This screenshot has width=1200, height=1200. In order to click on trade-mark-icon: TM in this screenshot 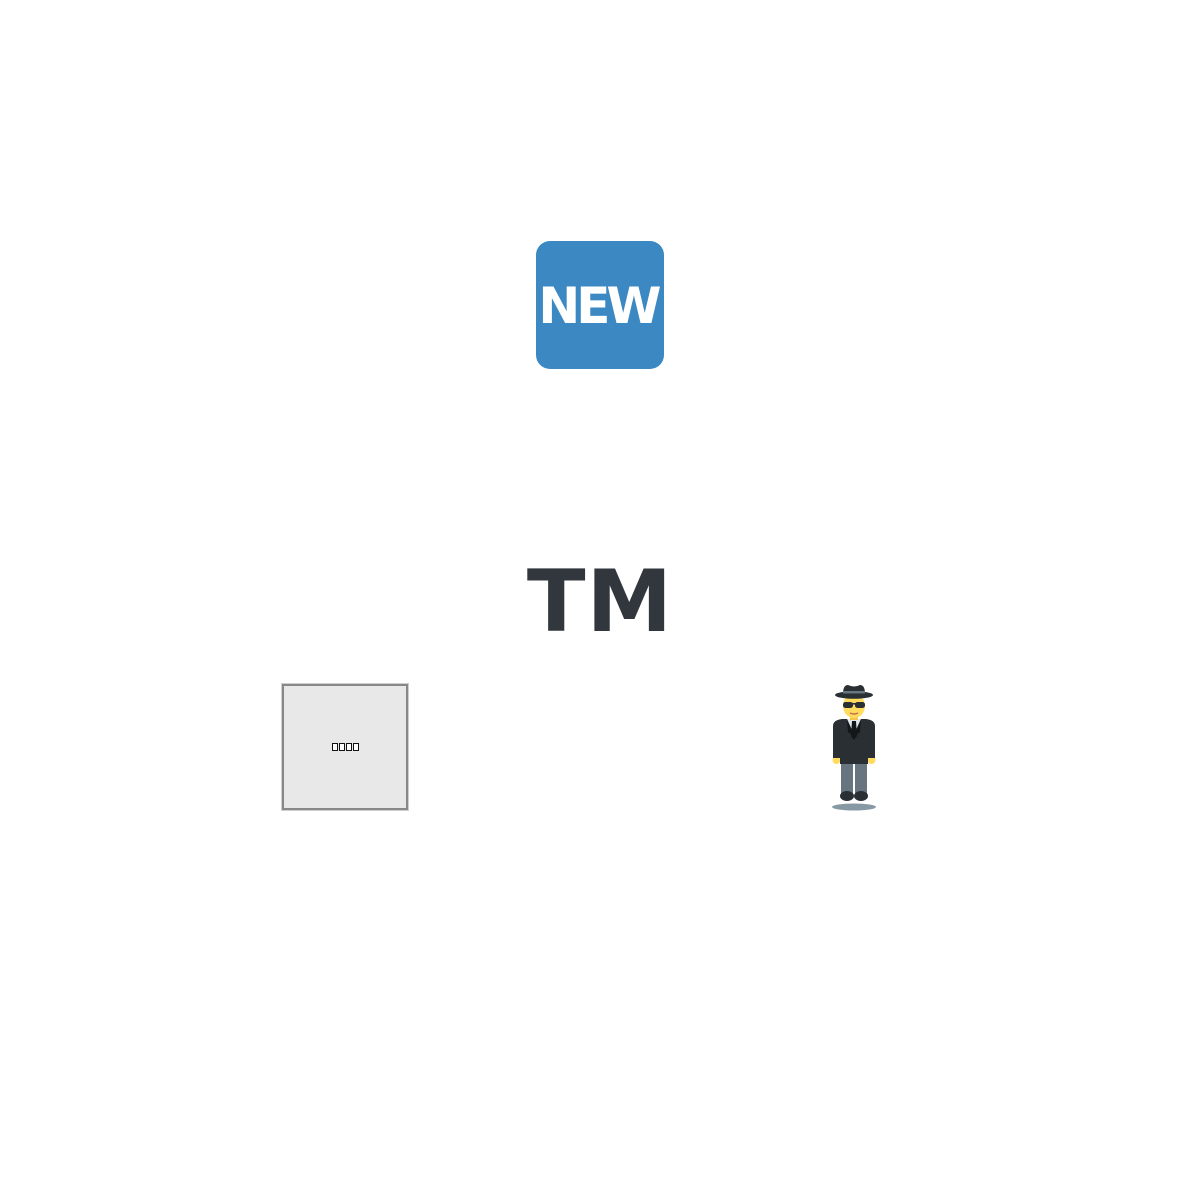, I will do `click(599, 602)`.